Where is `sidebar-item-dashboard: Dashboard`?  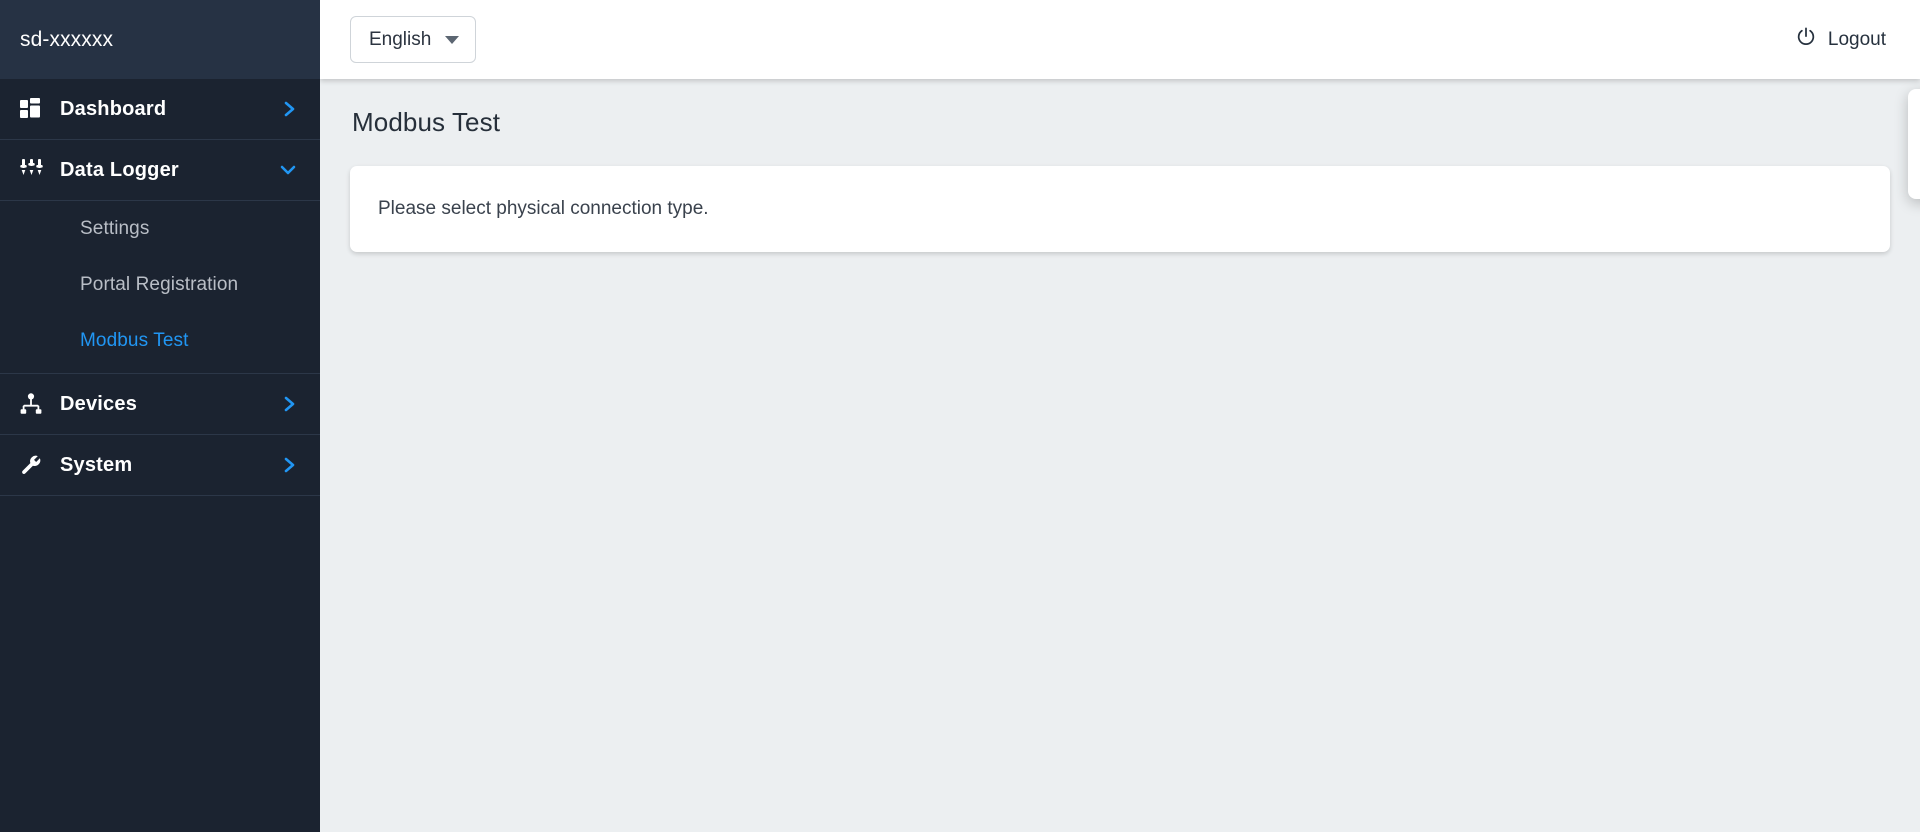
sidebar-item-dashboard: Dashboard is located at coordinates (160, 109).